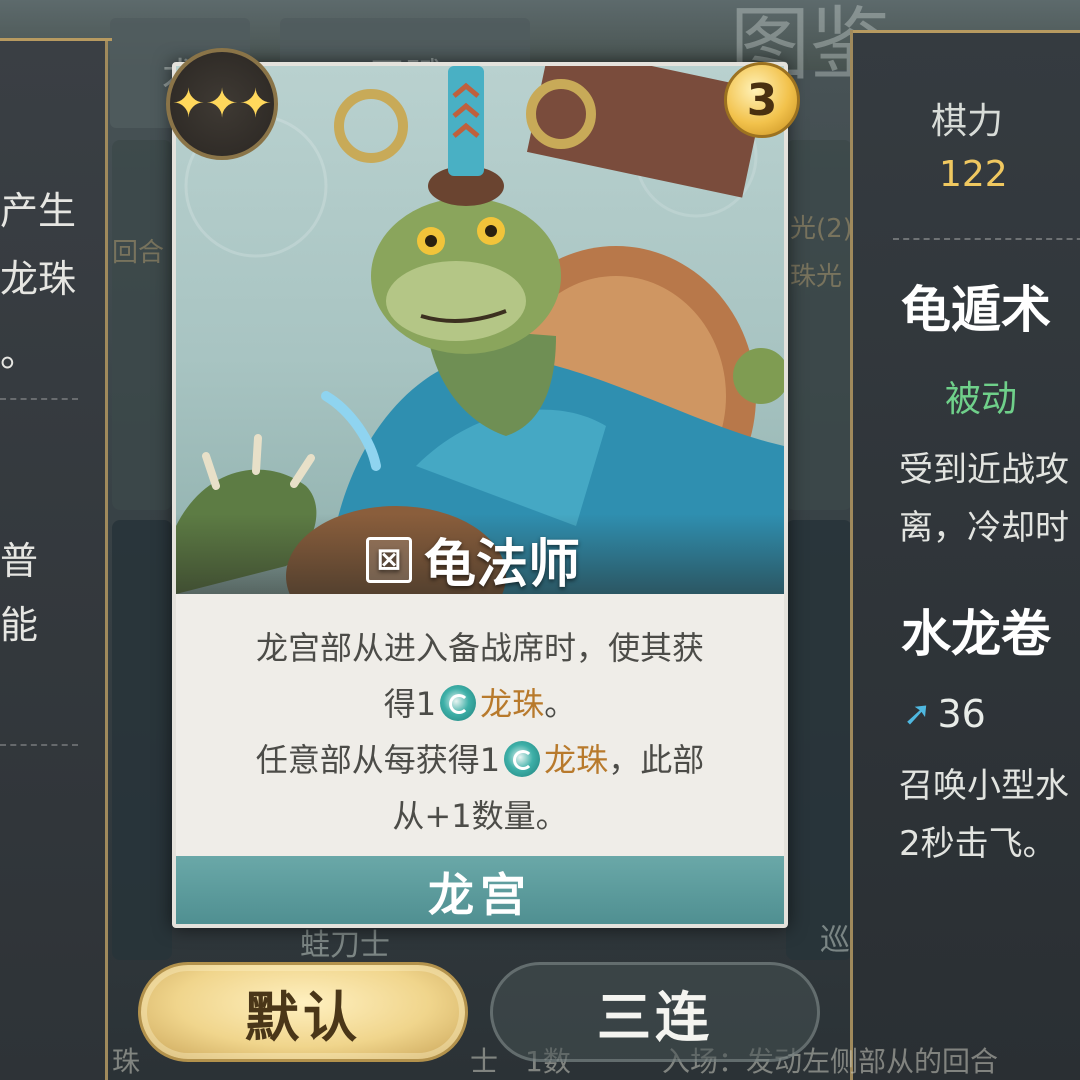 This screenshot has width=1080, height=1080. I want to click on power-label: 棋力, so click(967, 121).